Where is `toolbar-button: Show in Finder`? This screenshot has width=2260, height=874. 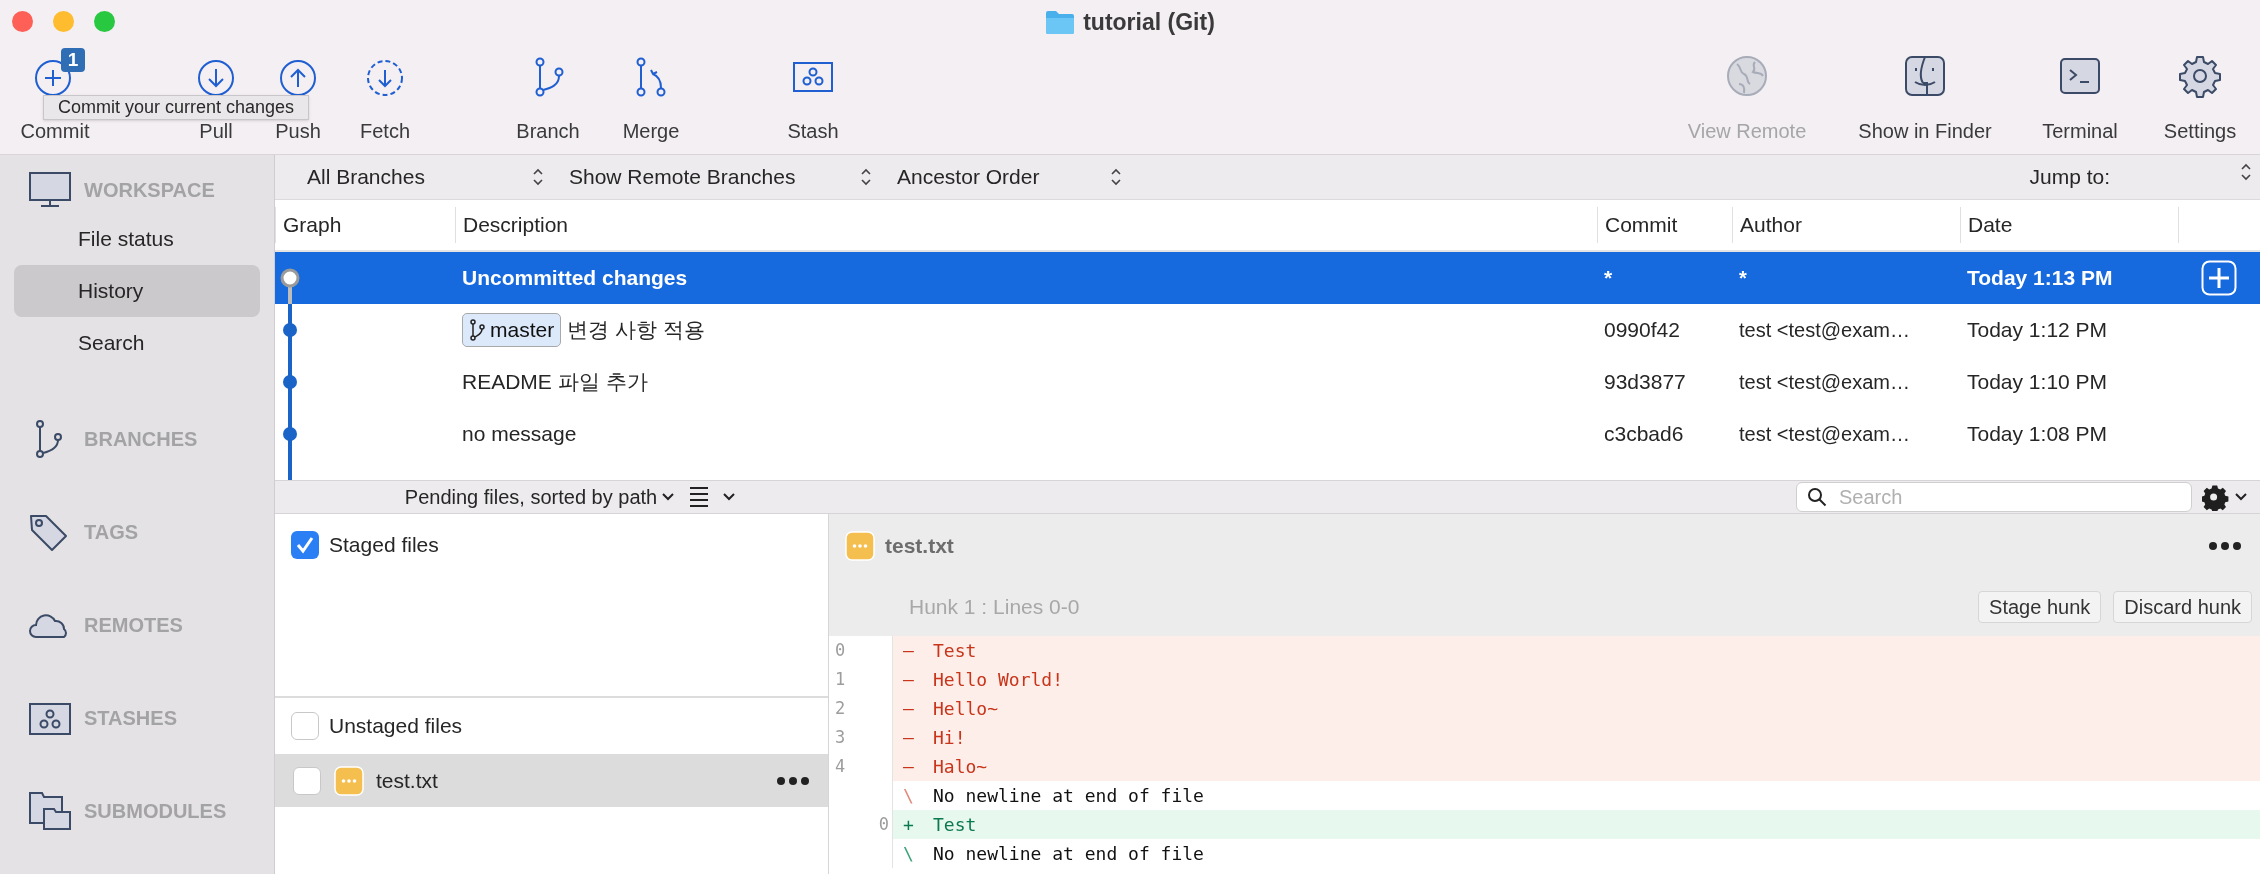 toolbar-button: Show in Finder is located at coordinates (1925, 100).